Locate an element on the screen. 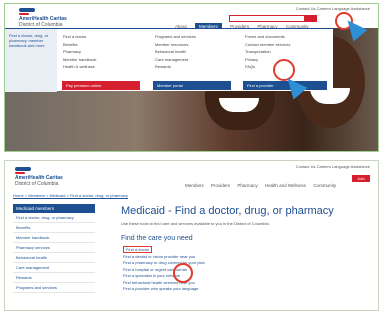  sidebar-item: Member handbook is located at coordinates (54, 238).